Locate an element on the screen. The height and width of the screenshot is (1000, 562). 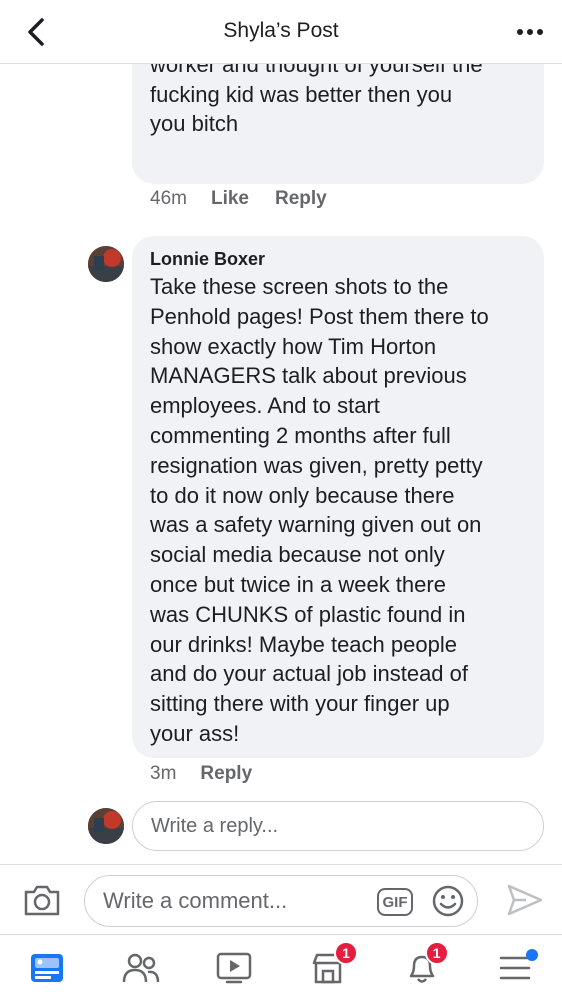
watch-icon is located at coordinates (234, 967).